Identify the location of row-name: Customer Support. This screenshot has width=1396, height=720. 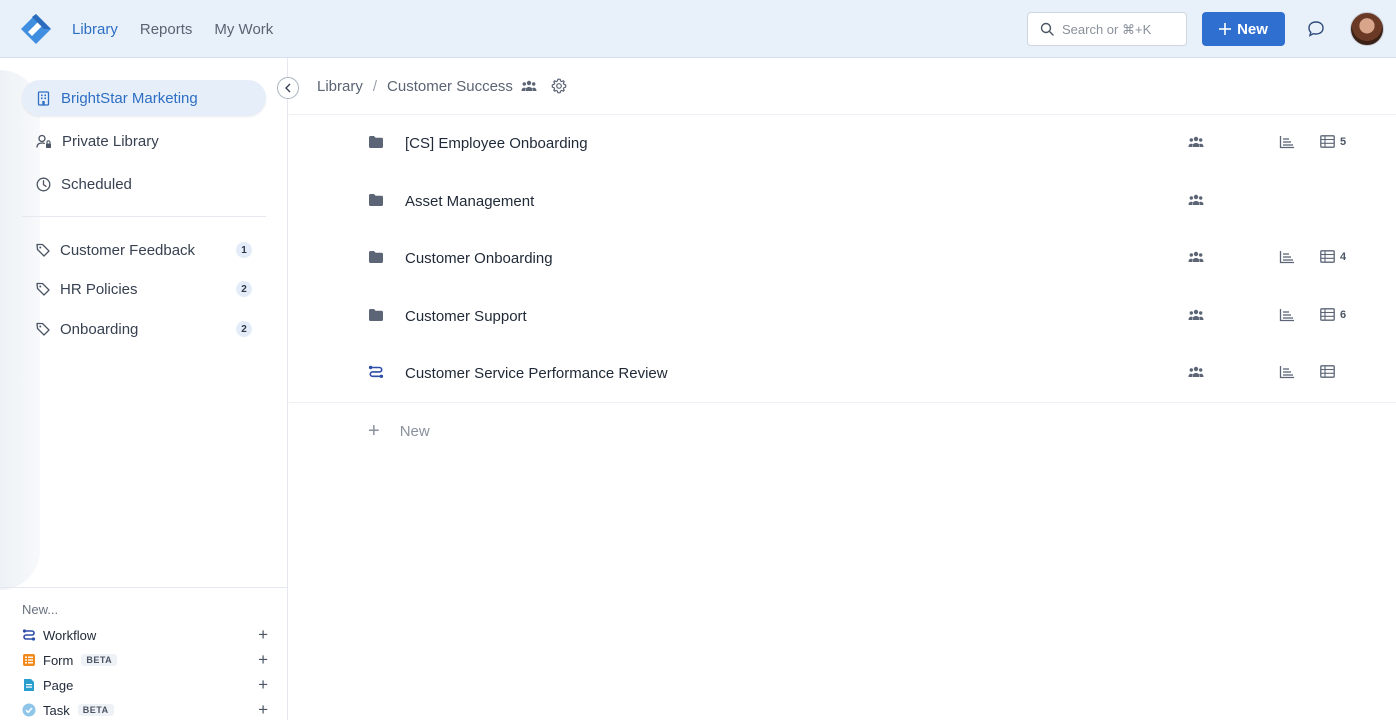
(466, 316).